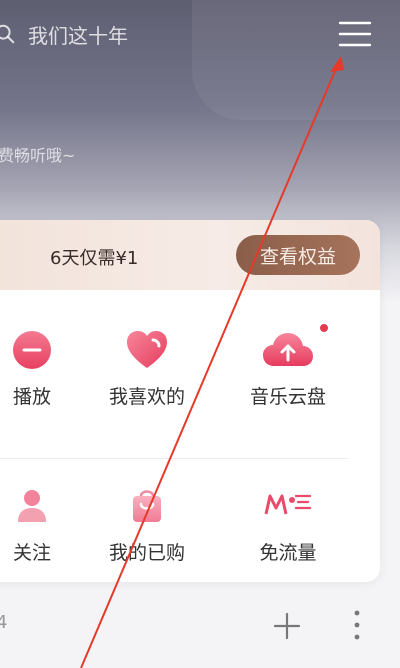 This screenshot has height=668, width=400. I want to click on shopping-bag-icon, so click(147, 506).